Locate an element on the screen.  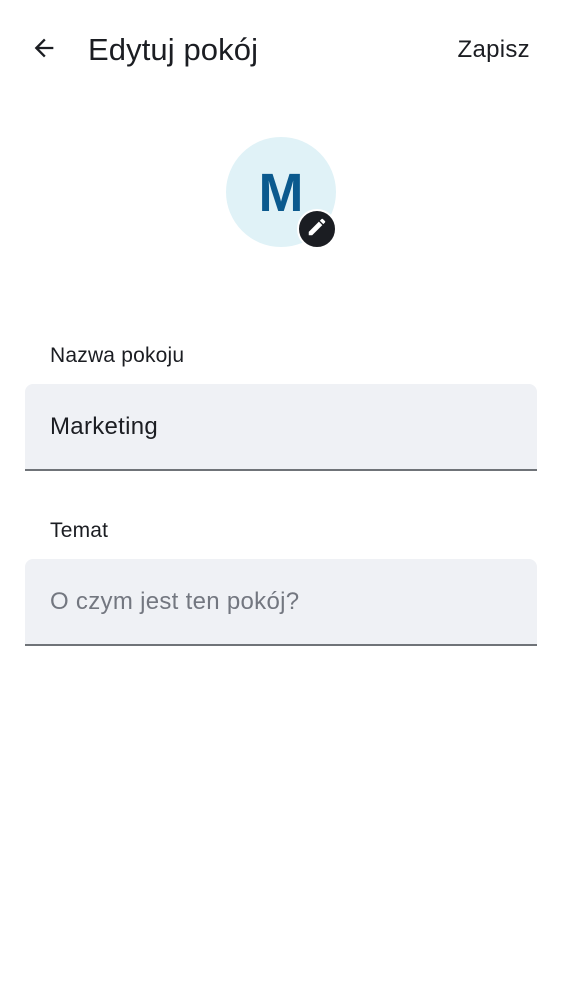
edit-avatar-button is located at coordinates (317, 229).